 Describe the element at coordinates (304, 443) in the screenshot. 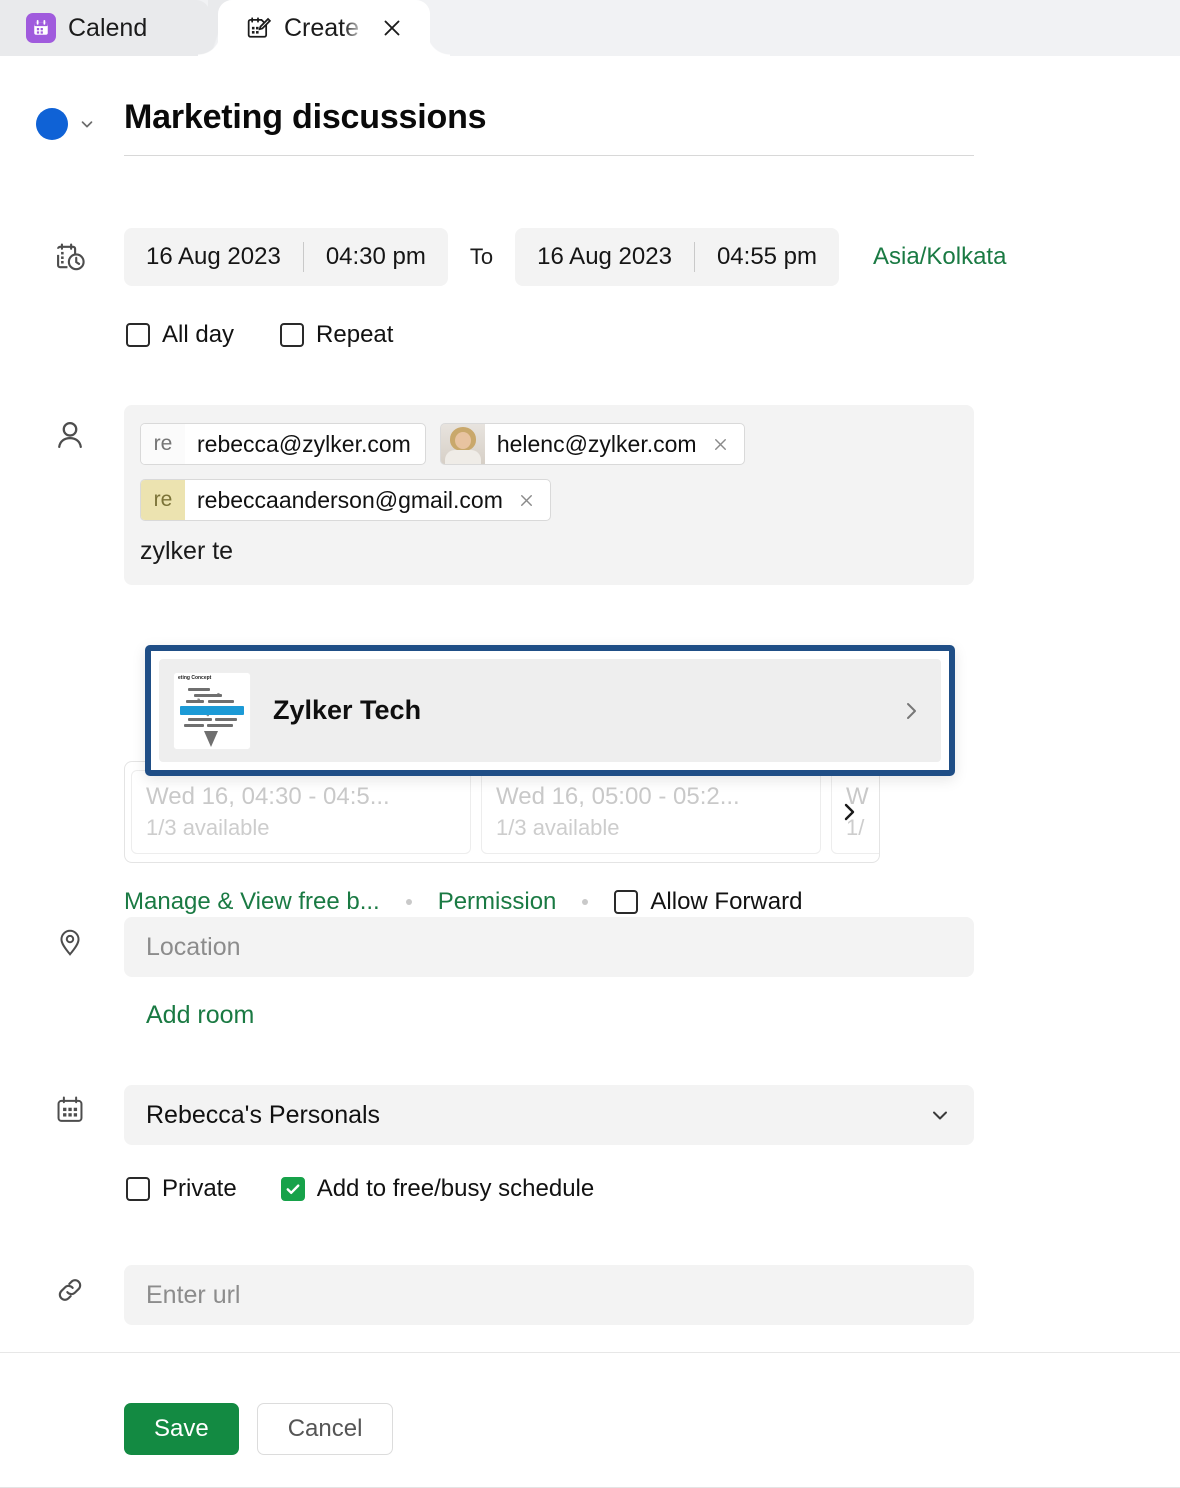

I see `attendee-email: rebecca@zylker.com` at that location.